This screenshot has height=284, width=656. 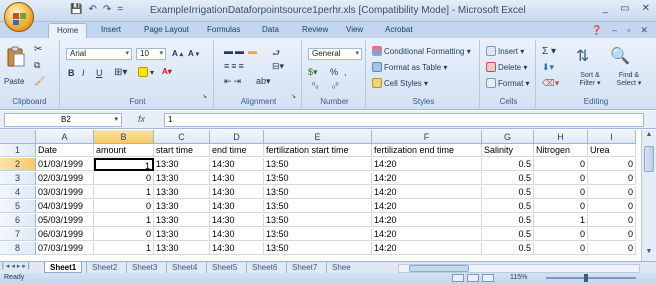 I want to click on select-all-corner, so click(x=18, y=137).